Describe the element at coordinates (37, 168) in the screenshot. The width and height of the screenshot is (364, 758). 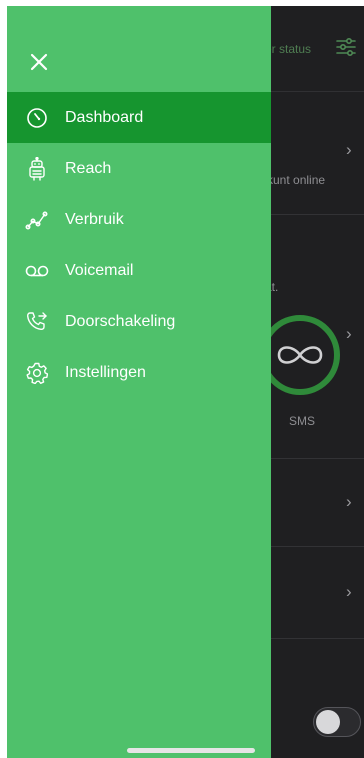
I see `robot-icon` at that location.